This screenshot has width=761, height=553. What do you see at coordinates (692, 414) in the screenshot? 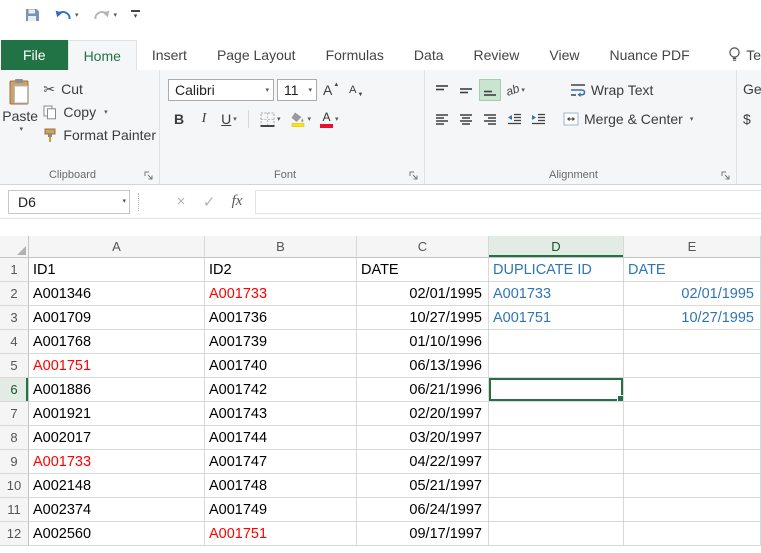
I see `cell-E7` at bounding box center [692, 414].